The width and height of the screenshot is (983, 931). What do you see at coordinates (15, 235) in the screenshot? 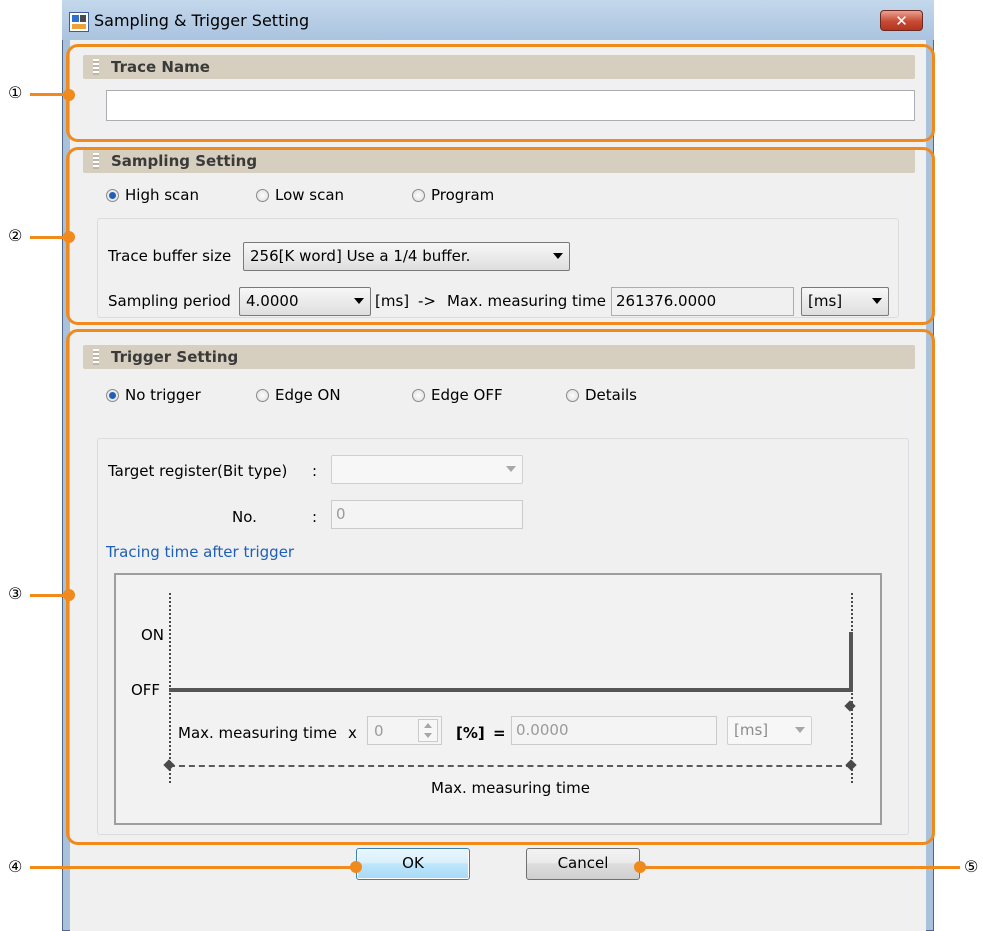
I see `callout-number-2: ②` at bounding box center [15, 235].